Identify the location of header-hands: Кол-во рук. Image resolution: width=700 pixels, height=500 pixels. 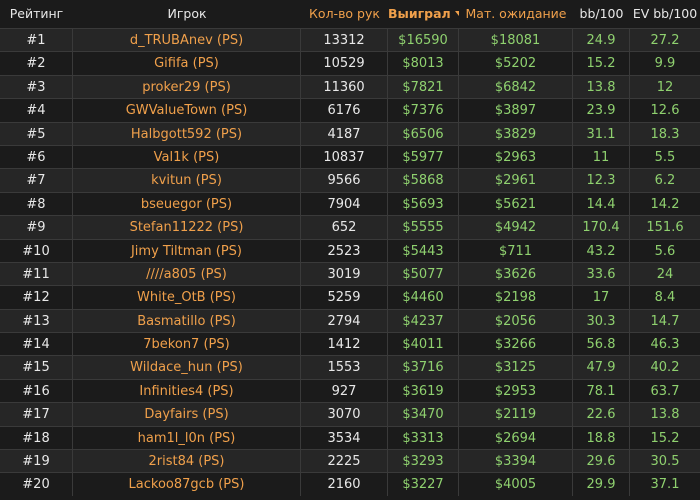
(344, 14).